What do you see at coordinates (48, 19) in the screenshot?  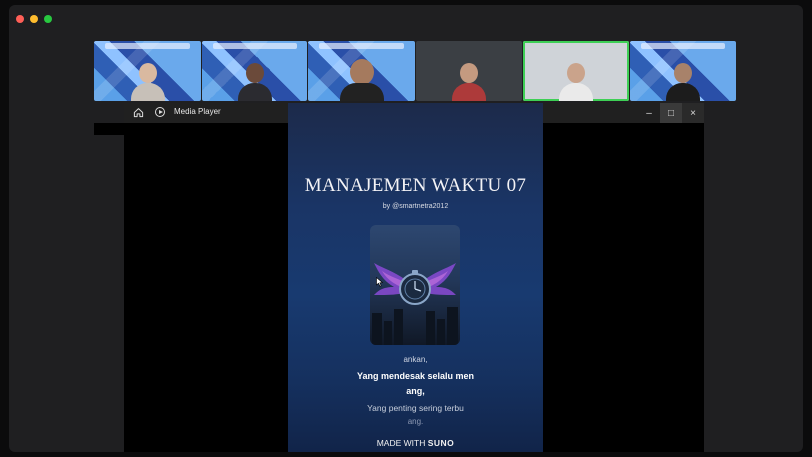 I see `maximize-window-button` at bounding box center [48, 19].